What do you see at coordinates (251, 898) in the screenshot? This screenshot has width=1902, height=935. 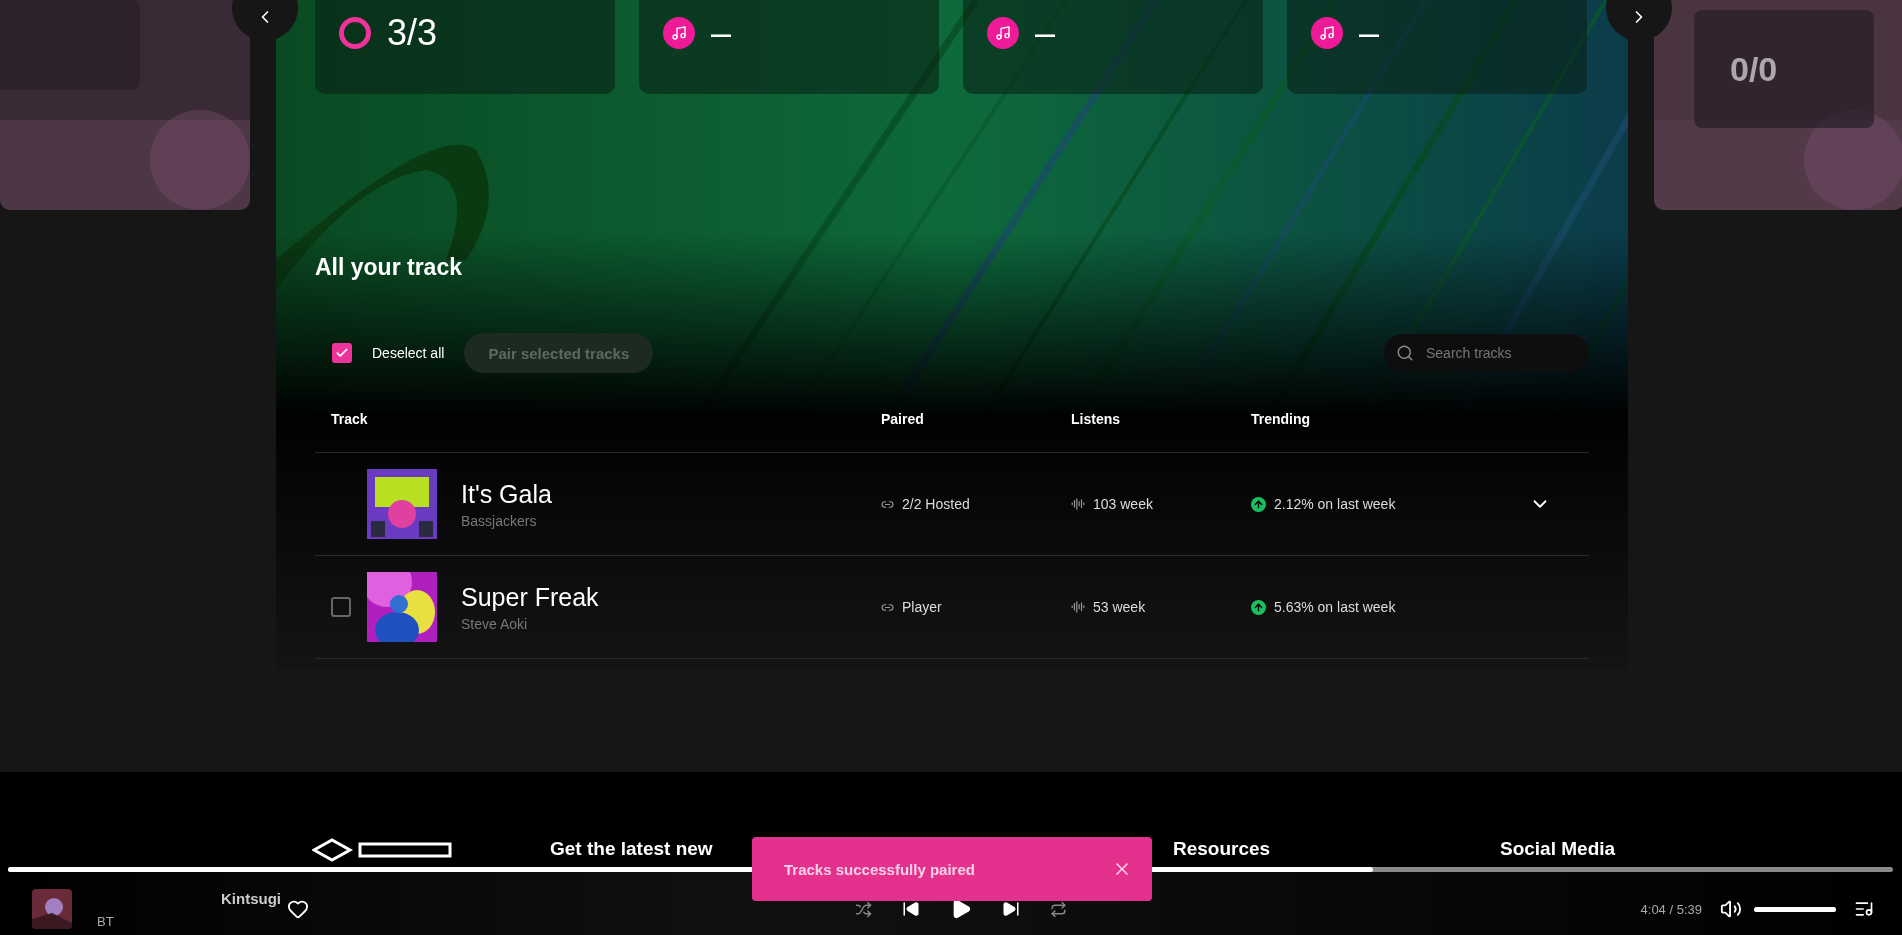 I see `track-title: Kintsugi` at bounding box center [251, 898].